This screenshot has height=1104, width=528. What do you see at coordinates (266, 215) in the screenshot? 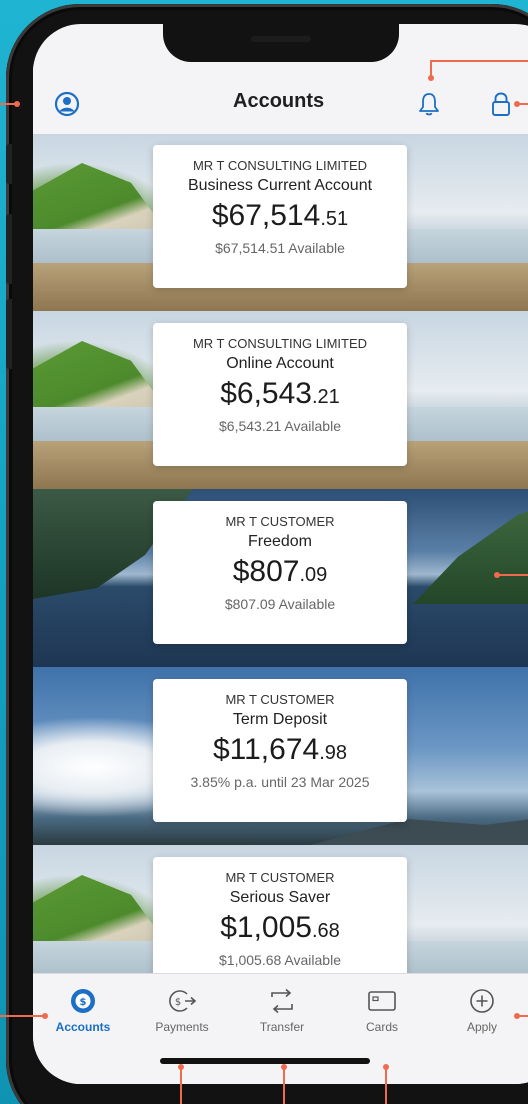
I see `balance-dollars: $67,514` at bounding box center [266, 215].